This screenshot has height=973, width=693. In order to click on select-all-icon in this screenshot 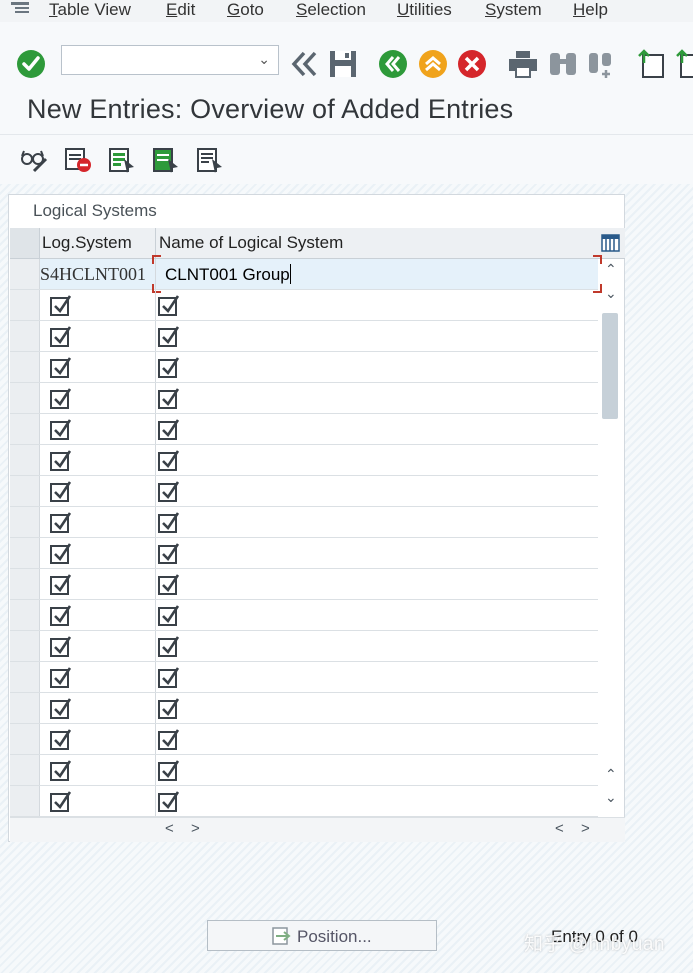, I will do `click(122, 160)`.